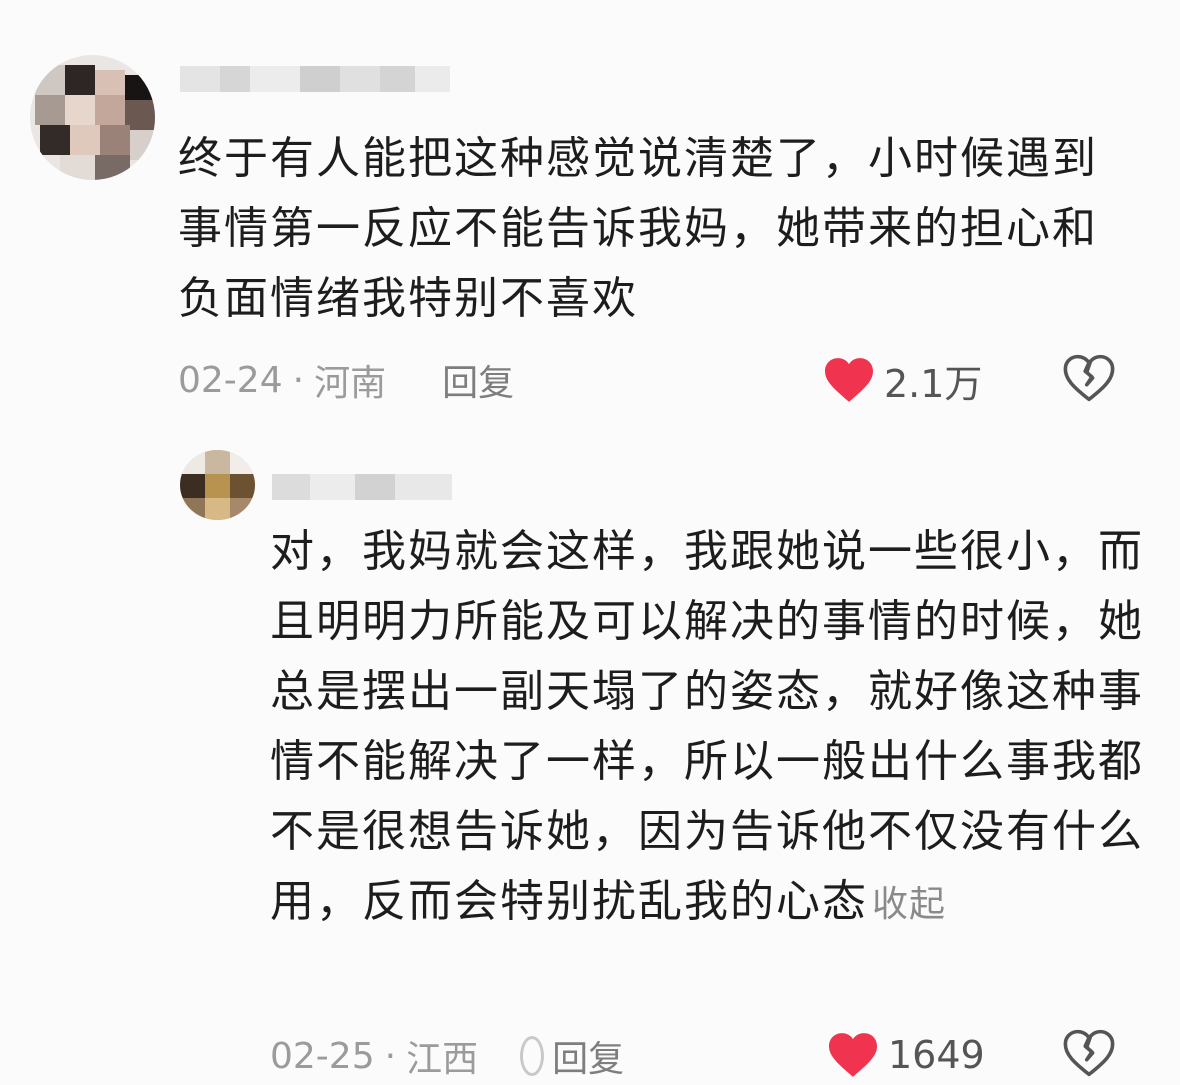 The width and height of the screenshot is (1180, 1085). What do you see at coordinates (350, 383) in the screenshot?
I see `comment-location: 河南` at bounding box center [350, 383].